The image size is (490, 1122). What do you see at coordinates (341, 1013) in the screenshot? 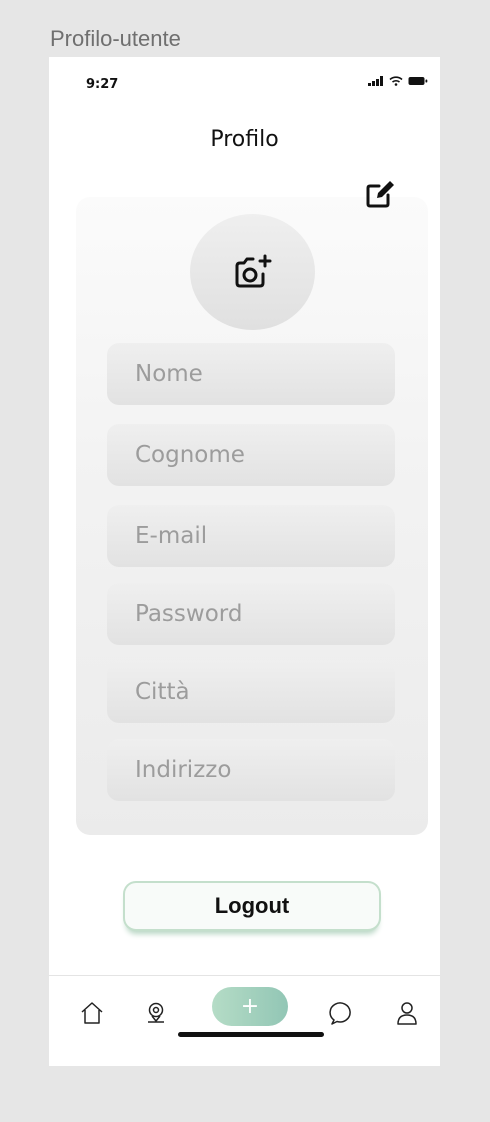
I see `chat-icon` at bounding box center [341, 1013].